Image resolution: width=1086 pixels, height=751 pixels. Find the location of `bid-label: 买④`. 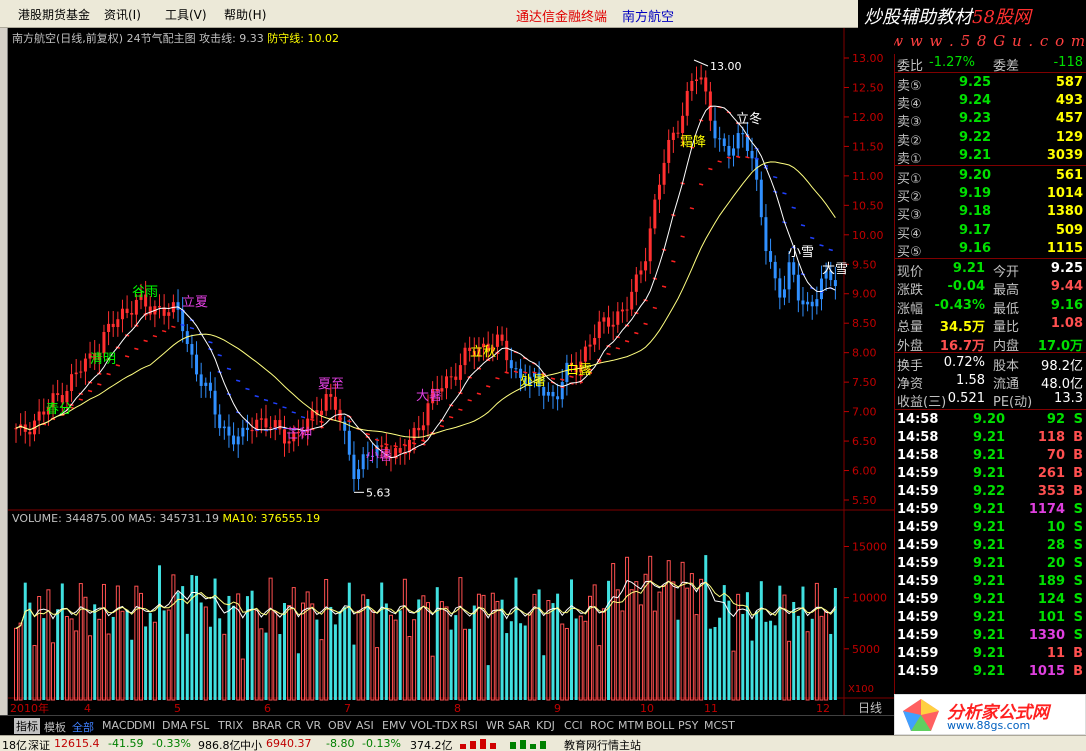

bid-label: 买④ is located at coordinates (909, 234).